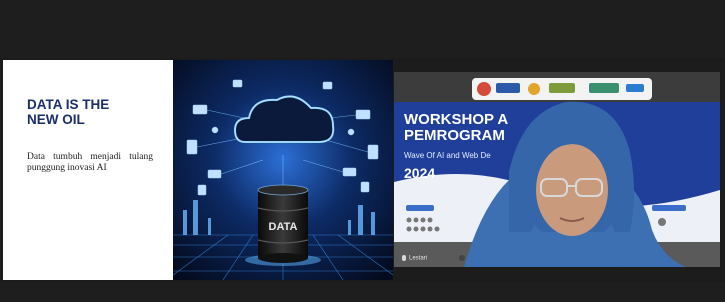 The image size is (725, 302). What do you see at coordinates (447, 155) in the screenshot?
I see `banner-subtitle: Wave Of AI and Web De` at bounding box center [447, 155].